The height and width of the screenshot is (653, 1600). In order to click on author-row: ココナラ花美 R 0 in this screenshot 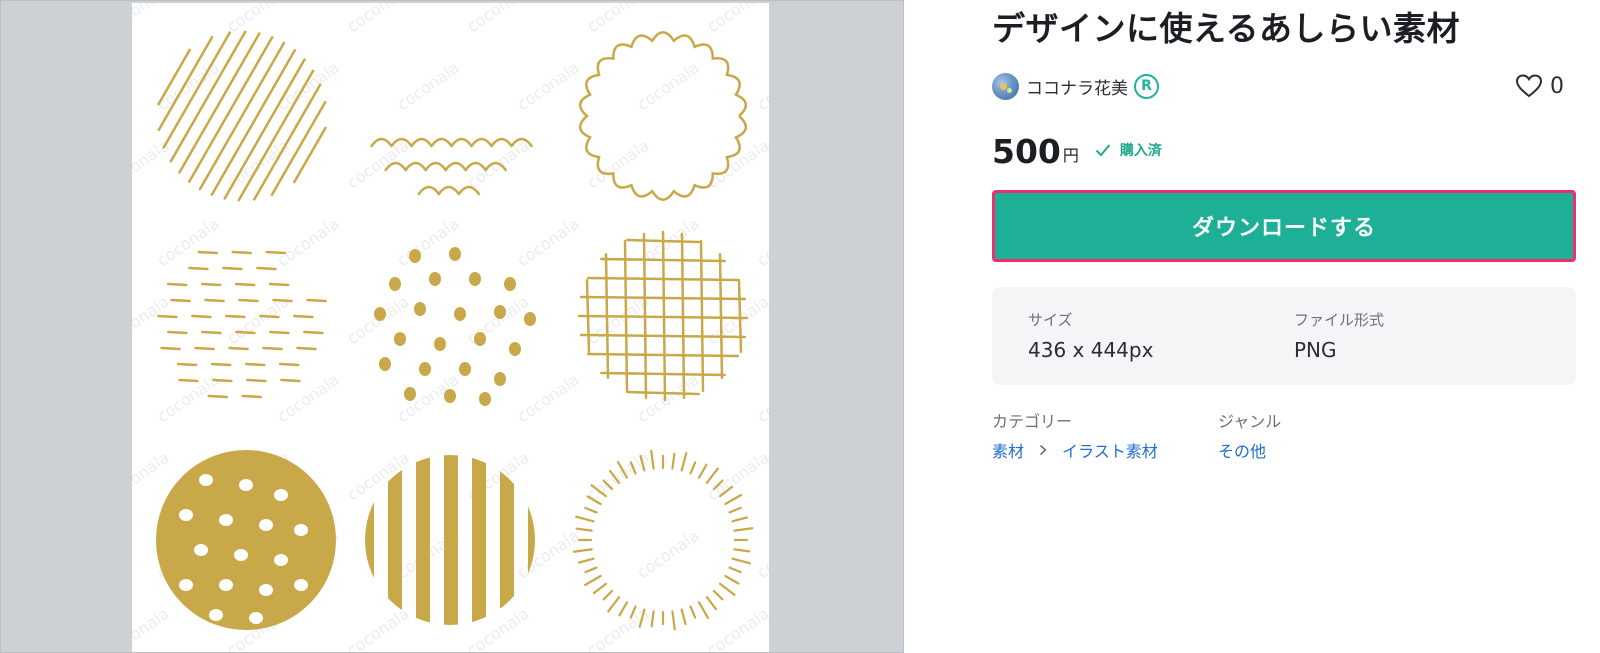, I will do `click(1284, 86)`.